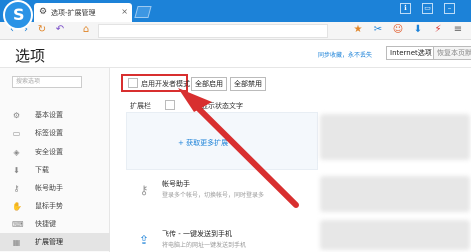 The image size is (471, 252). I want to click on sidebar-item-basic: ⚙ 基本设置, so click(55, 115).